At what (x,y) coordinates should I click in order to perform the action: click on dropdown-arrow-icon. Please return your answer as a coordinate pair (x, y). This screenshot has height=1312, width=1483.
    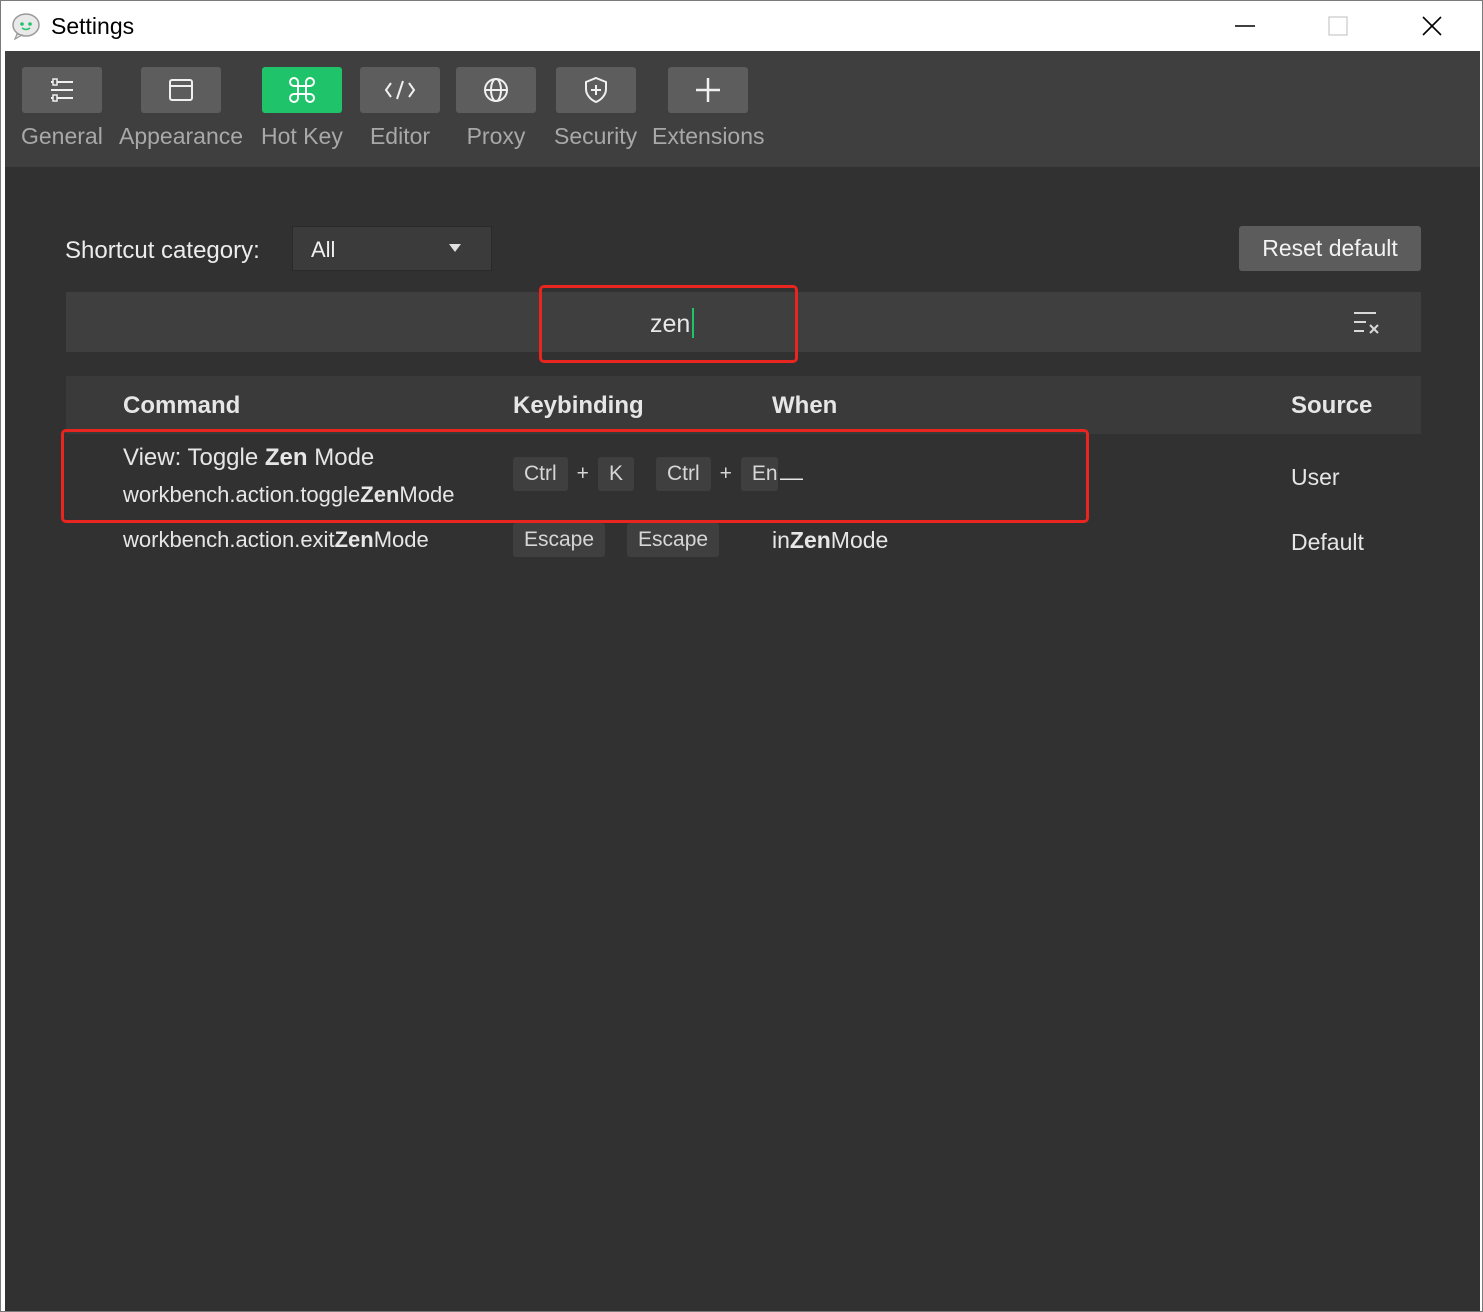
    Looking at the image, I should click on (455, 248).